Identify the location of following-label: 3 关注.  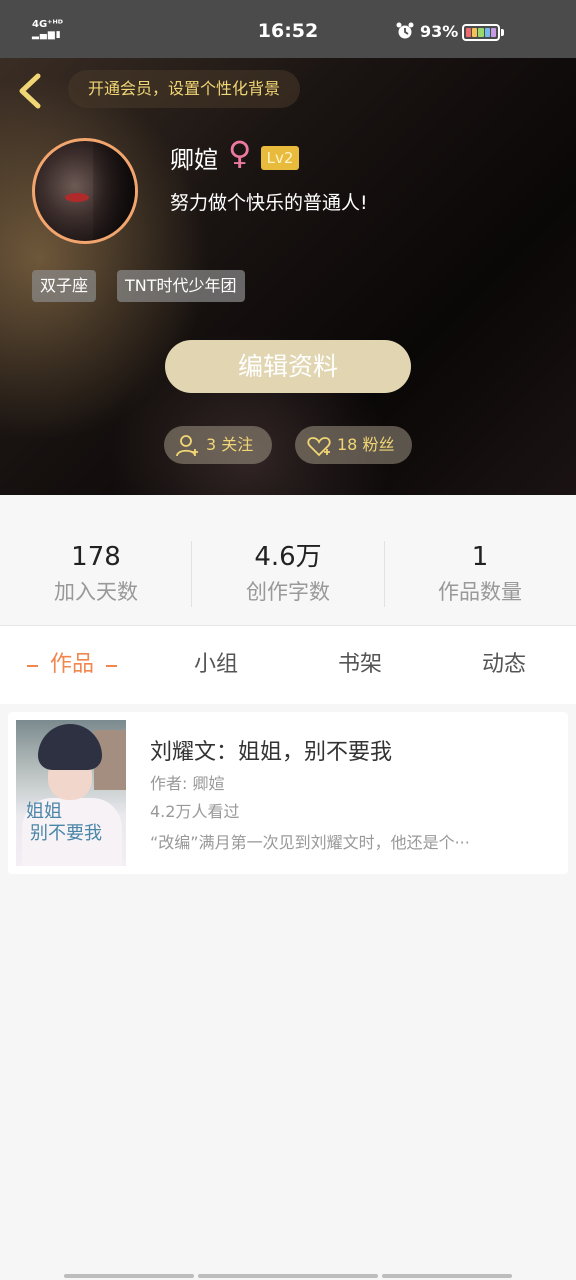
(230, 444).